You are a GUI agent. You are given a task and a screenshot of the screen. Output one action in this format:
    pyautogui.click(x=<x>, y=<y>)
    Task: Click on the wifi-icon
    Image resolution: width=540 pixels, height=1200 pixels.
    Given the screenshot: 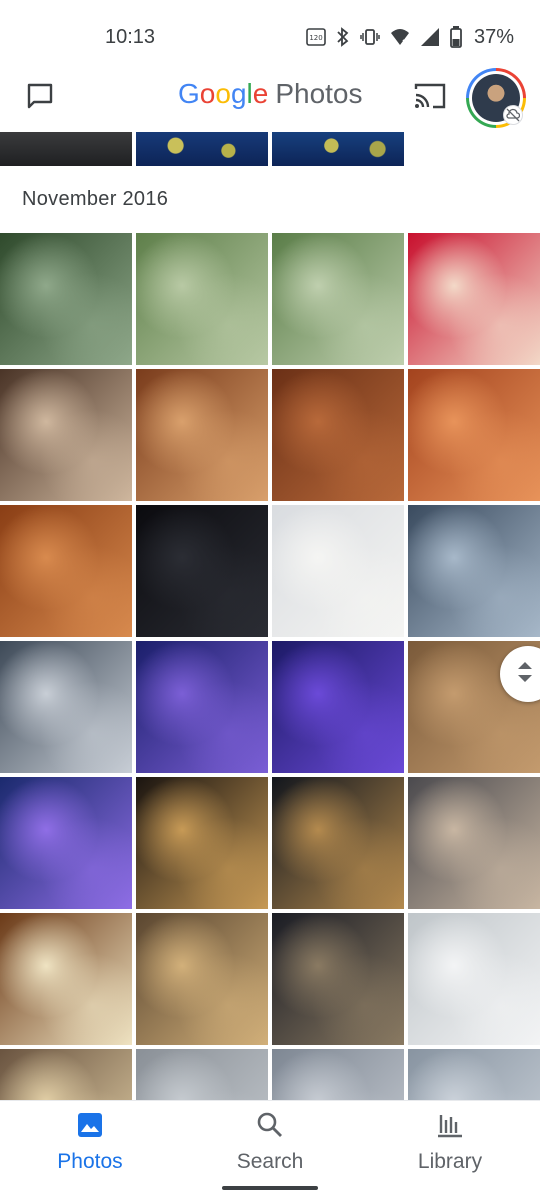 What is the action you would take?
    pyautogui.click(x=400, y=37)
    